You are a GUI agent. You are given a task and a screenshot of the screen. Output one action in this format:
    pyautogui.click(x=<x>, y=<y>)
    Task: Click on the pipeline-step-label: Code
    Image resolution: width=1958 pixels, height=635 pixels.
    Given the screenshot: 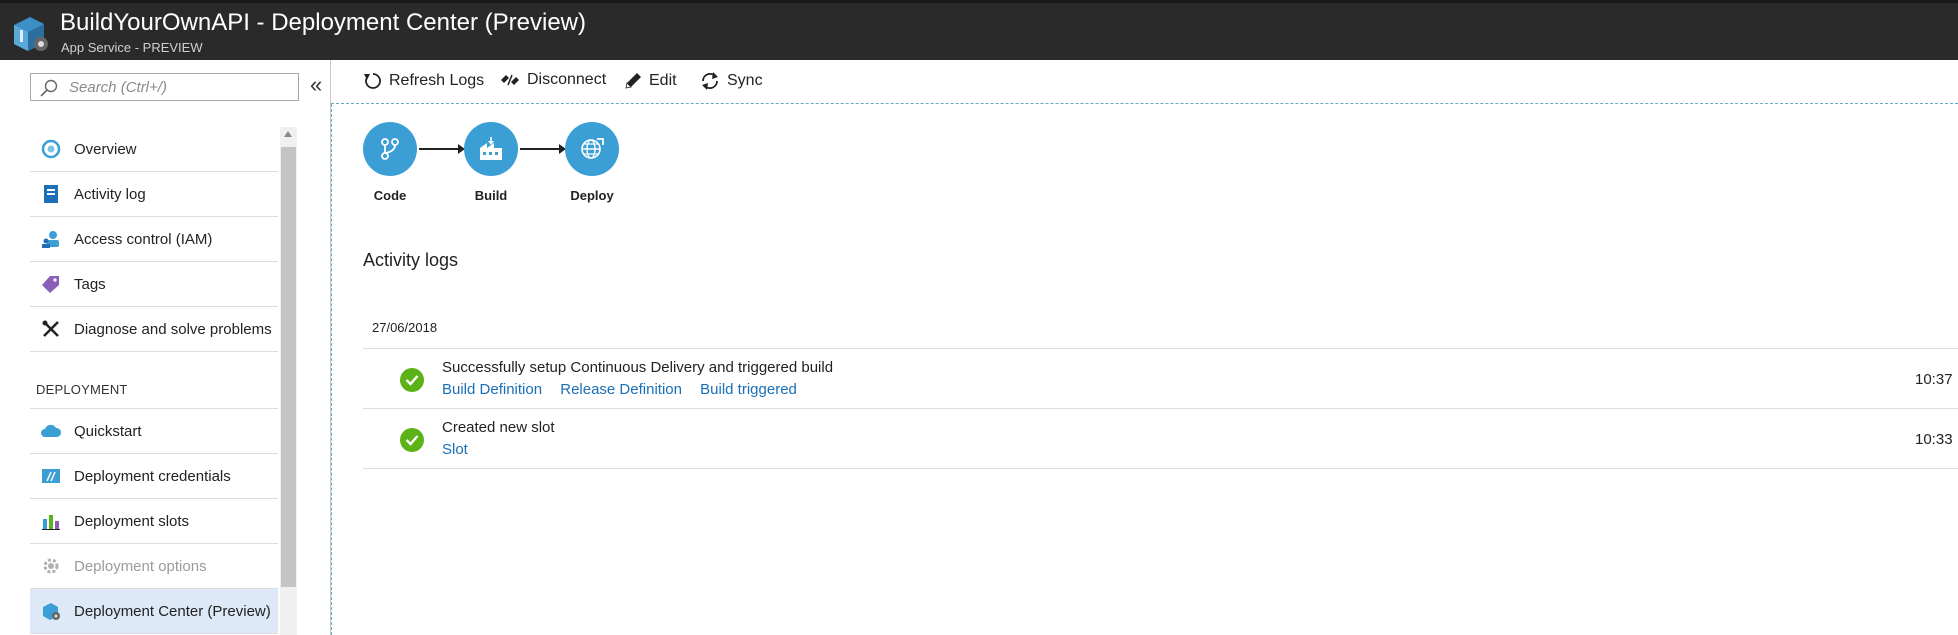 What is the action you would take?
    pyautogui.click(x=390, y=195)
    